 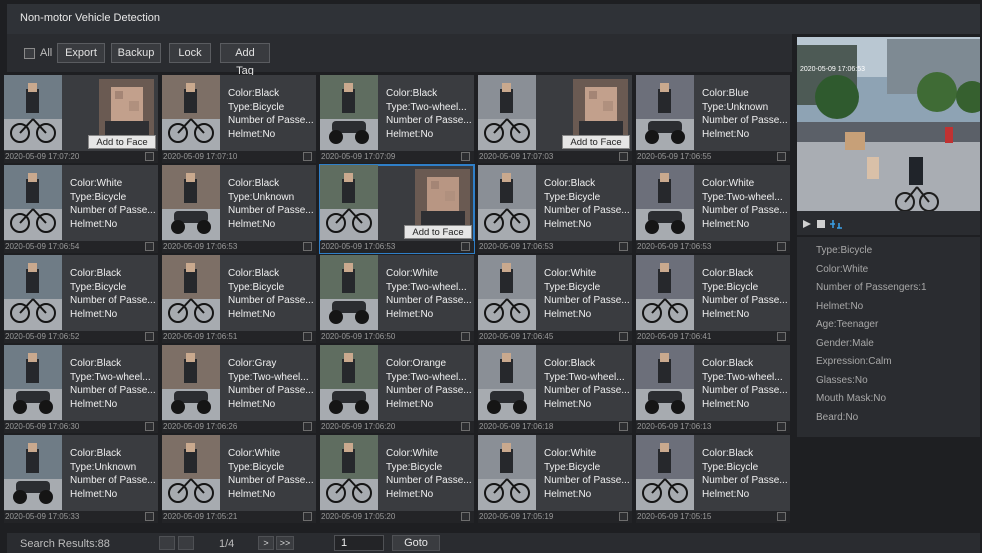 What do you see at coordinates (555, 119) in the screenshot?
I see `result-card: Add to Face D... 2020-05-09 17:07:03` at bounding box center [555, 119].